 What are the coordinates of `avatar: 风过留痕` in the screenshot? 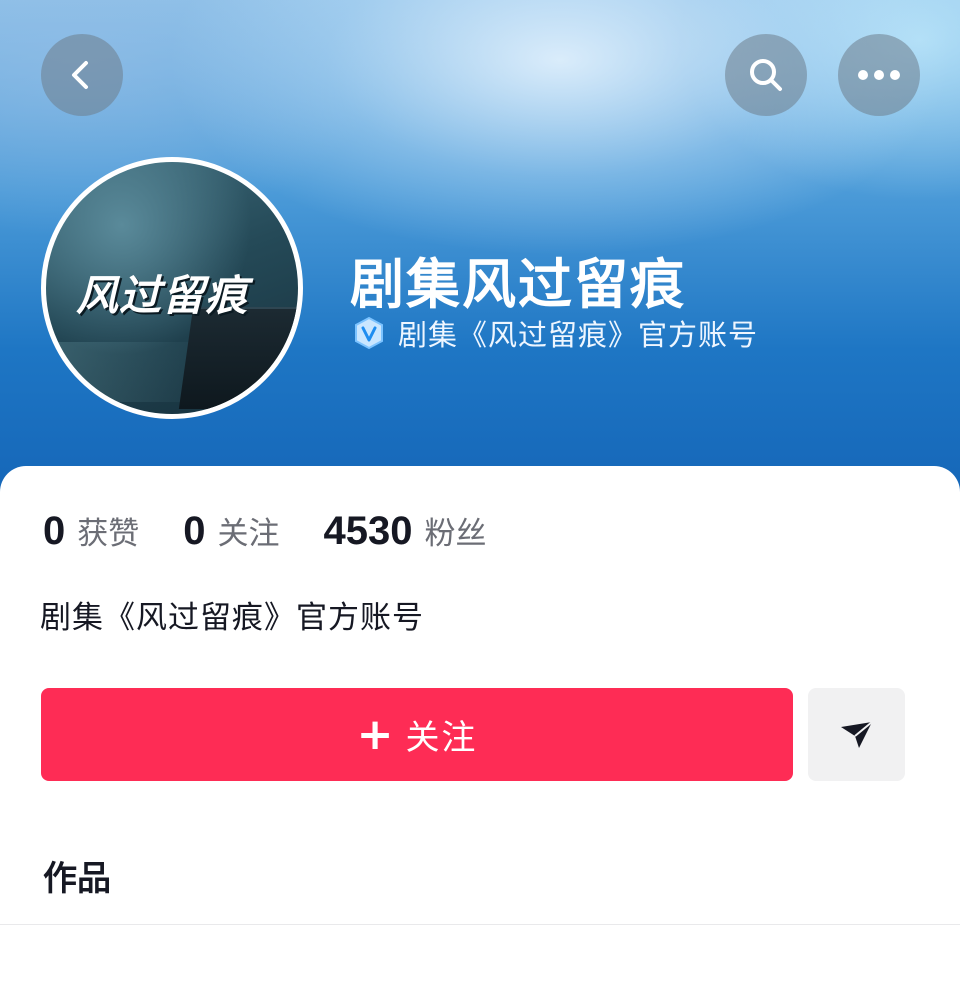 It's located at (172, 288).